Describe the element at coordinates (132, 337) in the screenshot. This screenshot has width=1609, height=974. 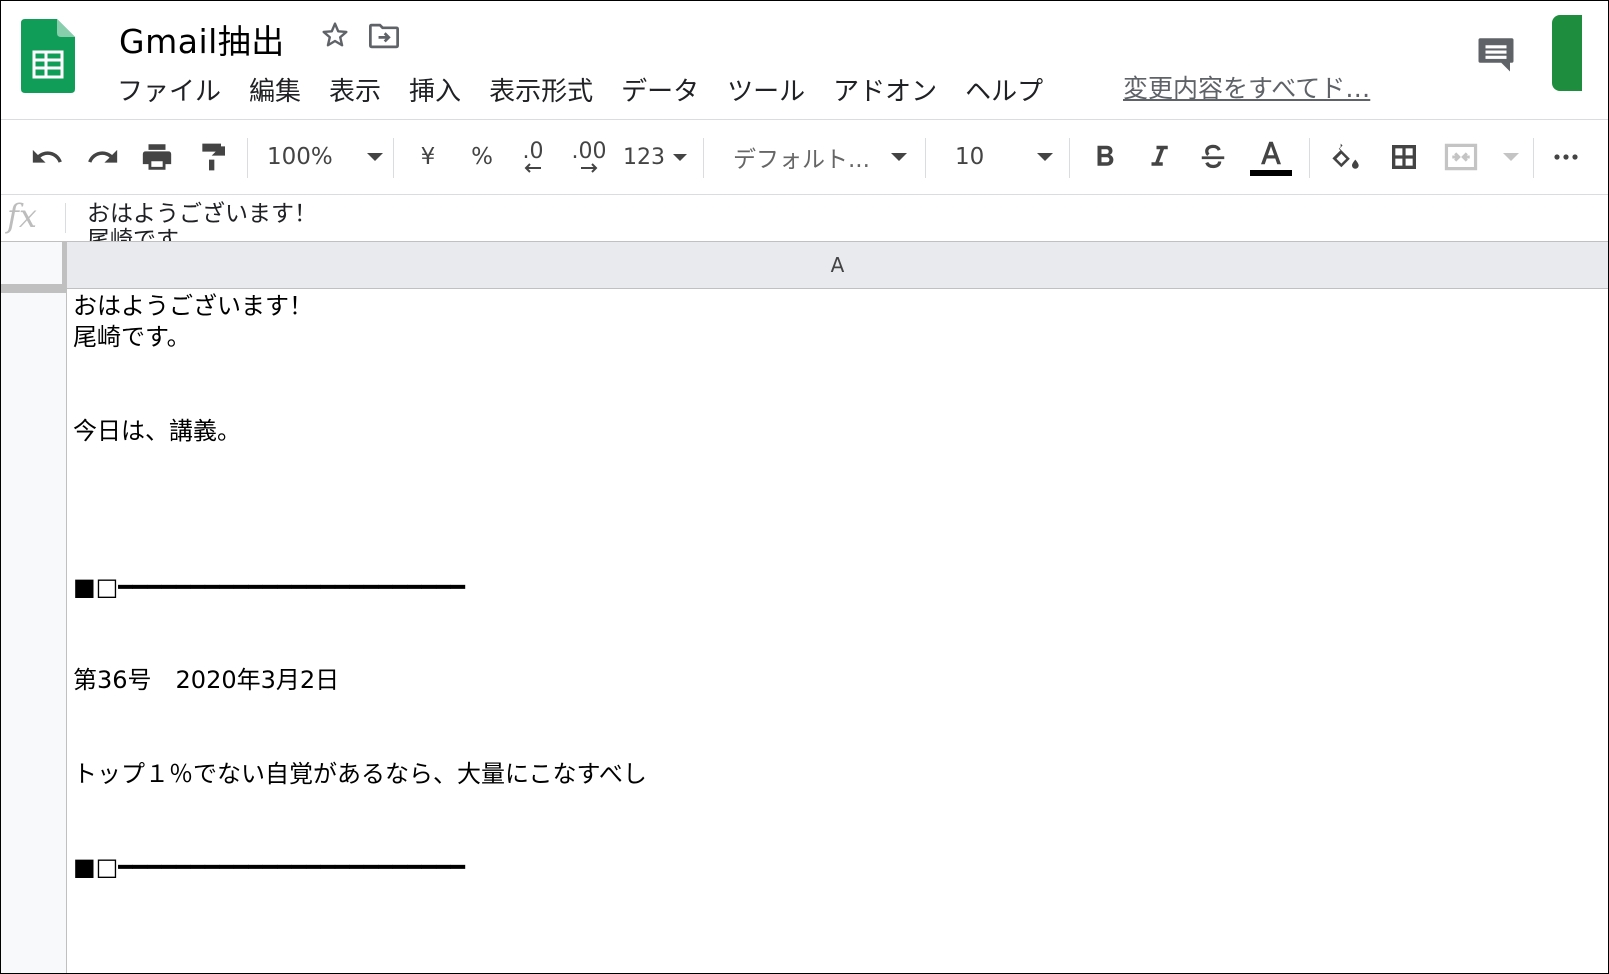
I see `cell-text-line: 尾崎です。` at that location.